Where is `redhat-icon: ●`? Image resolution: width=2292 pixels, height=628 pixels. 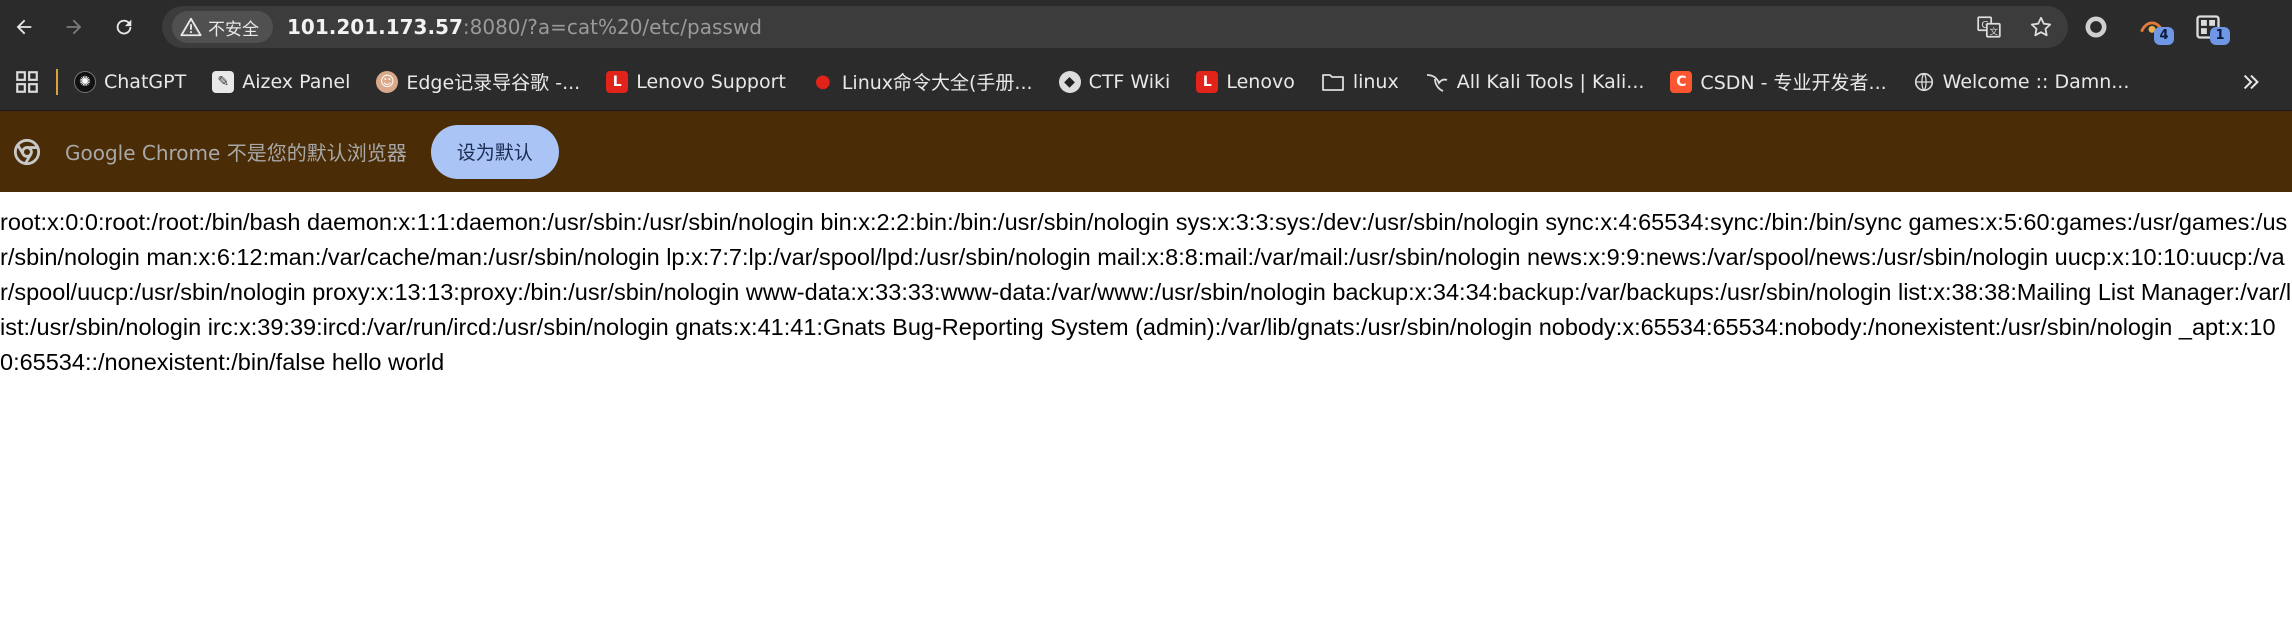 redhat-icon: ● is located at coordinates (822, 81).